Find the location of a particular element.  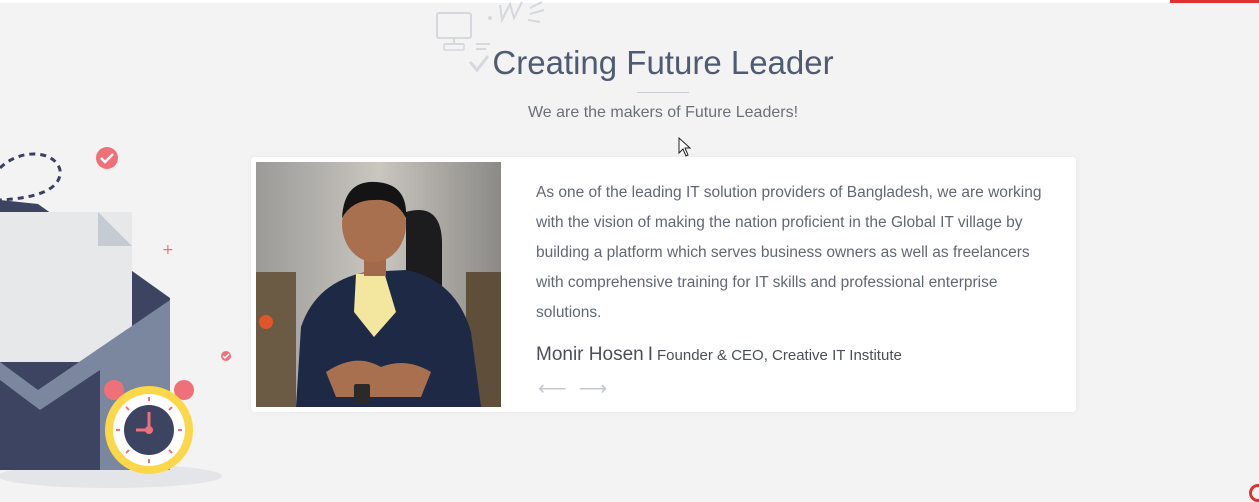

carousel-controls: ⟵ ⟶ is located at coordinates (572, 389).